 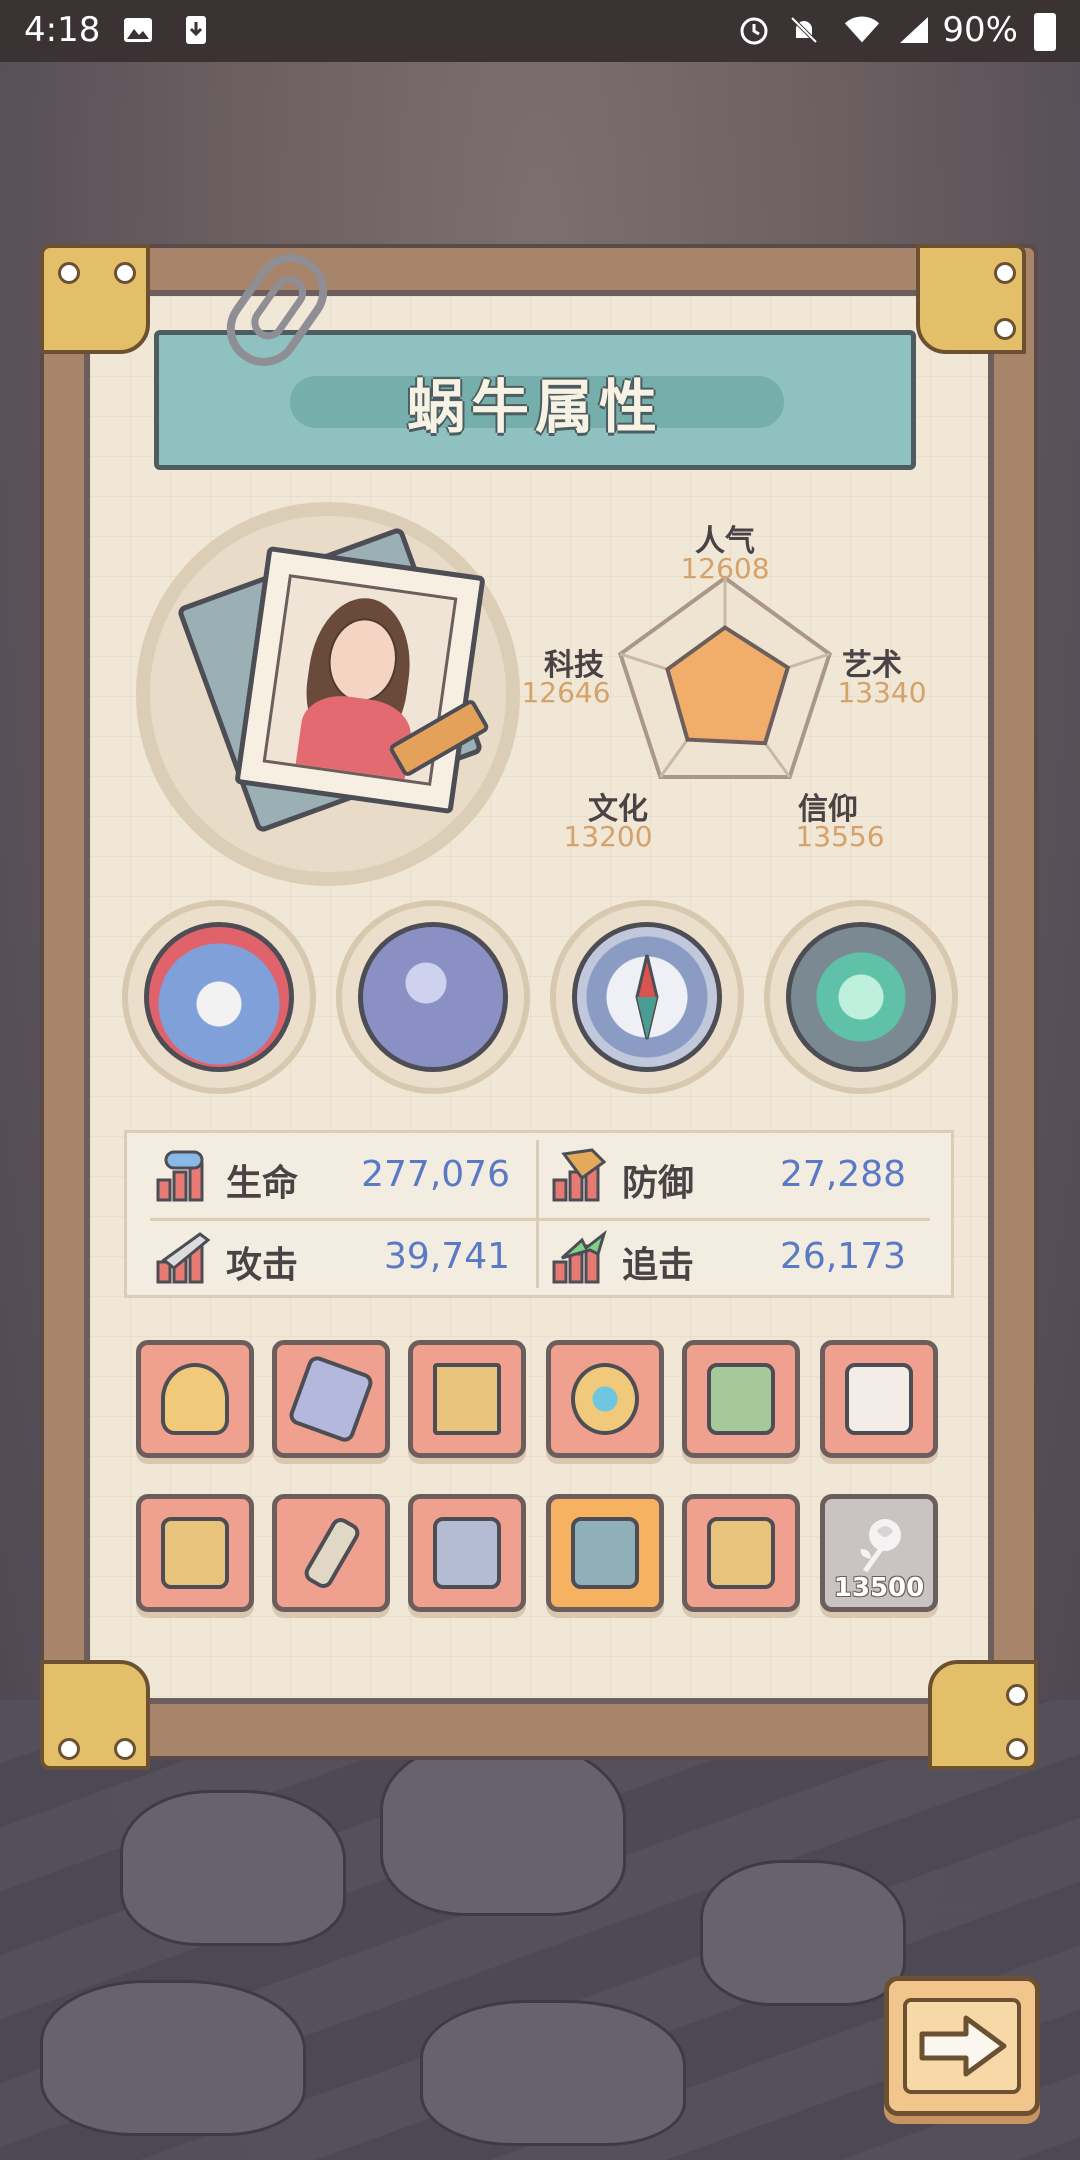 I want to click on status-bar: 4:18 90%, so click(x=540, y=31).